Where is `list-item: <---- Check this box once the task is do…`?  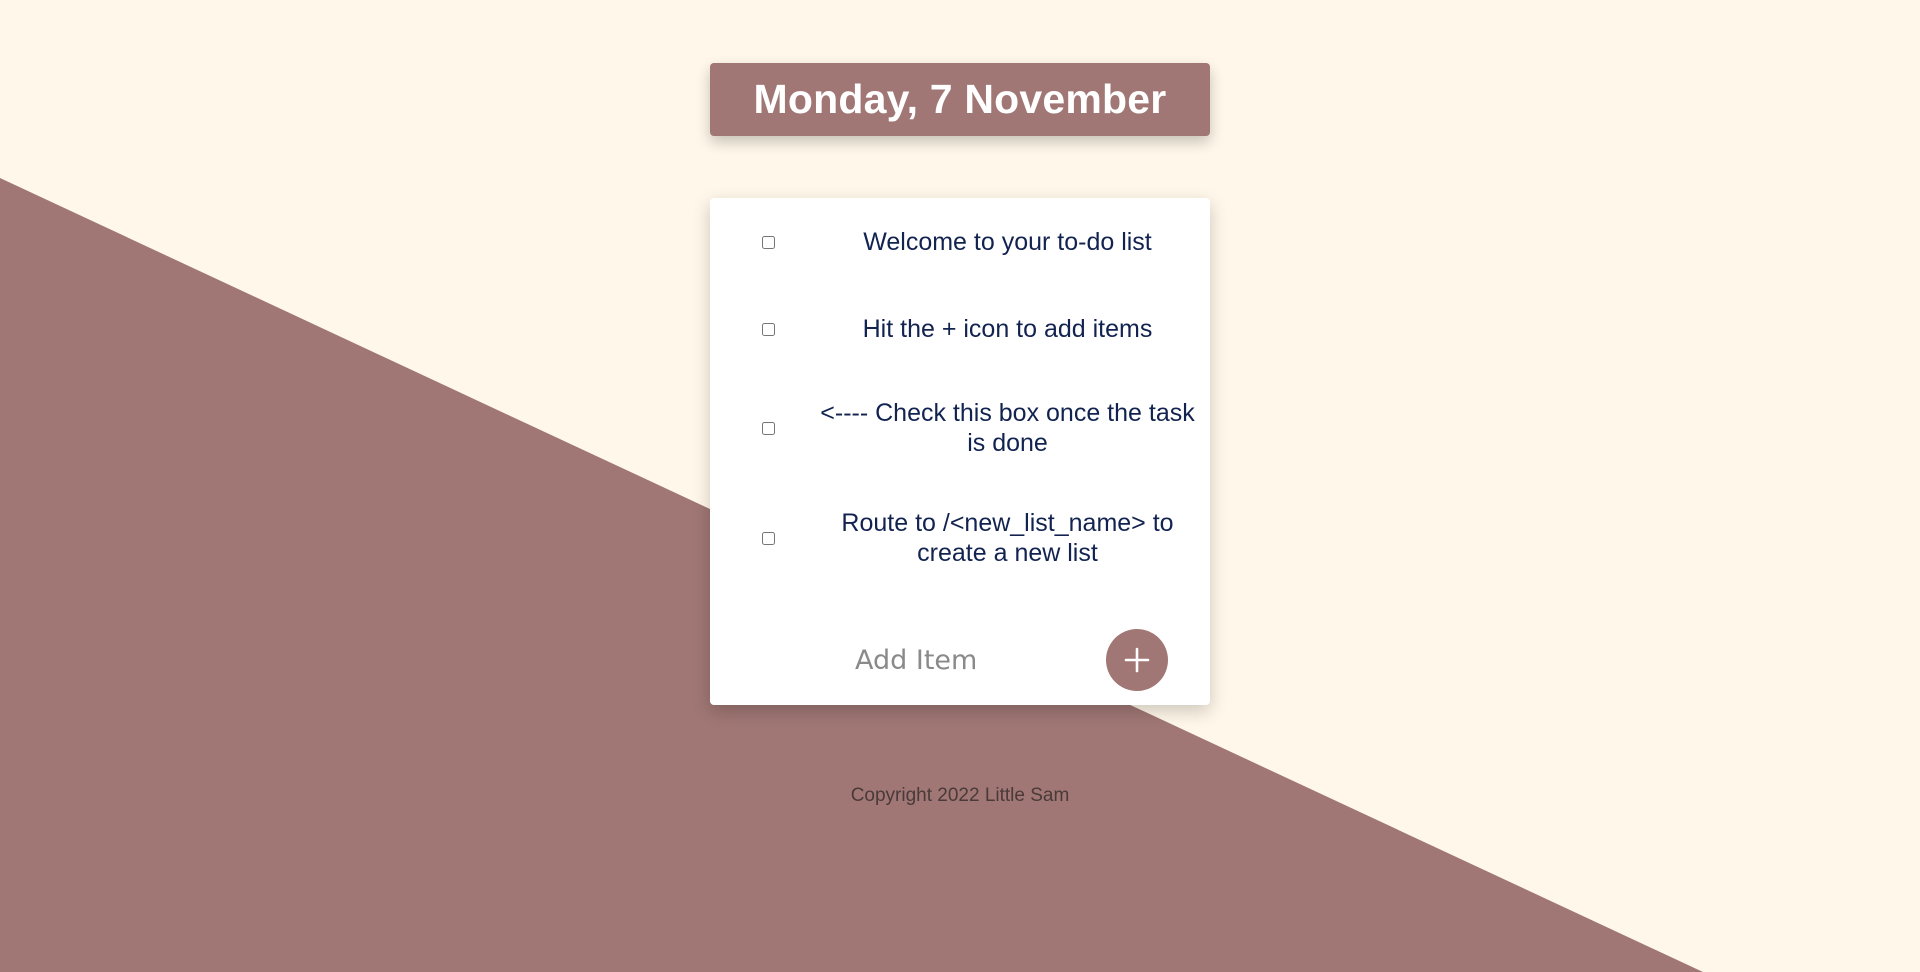
list-item: <---- Check this box once the task is do… is located at coordinates (960, 428).